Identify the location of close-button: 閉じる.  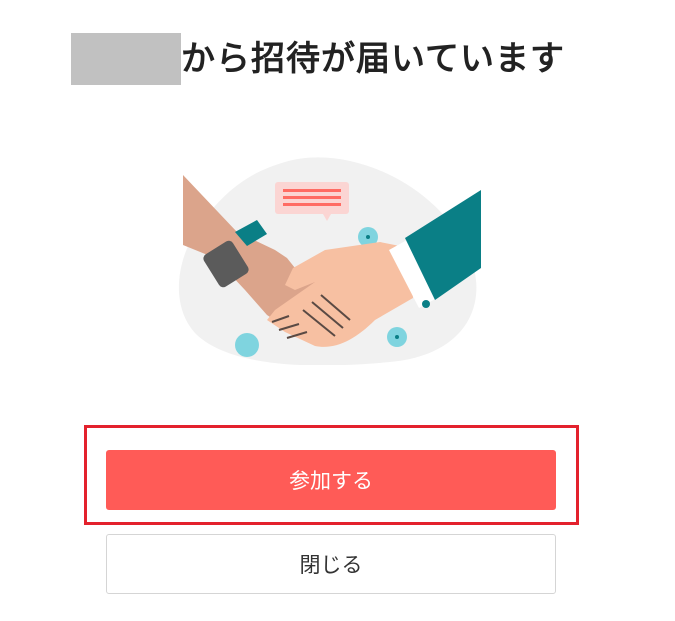
(331, 564).